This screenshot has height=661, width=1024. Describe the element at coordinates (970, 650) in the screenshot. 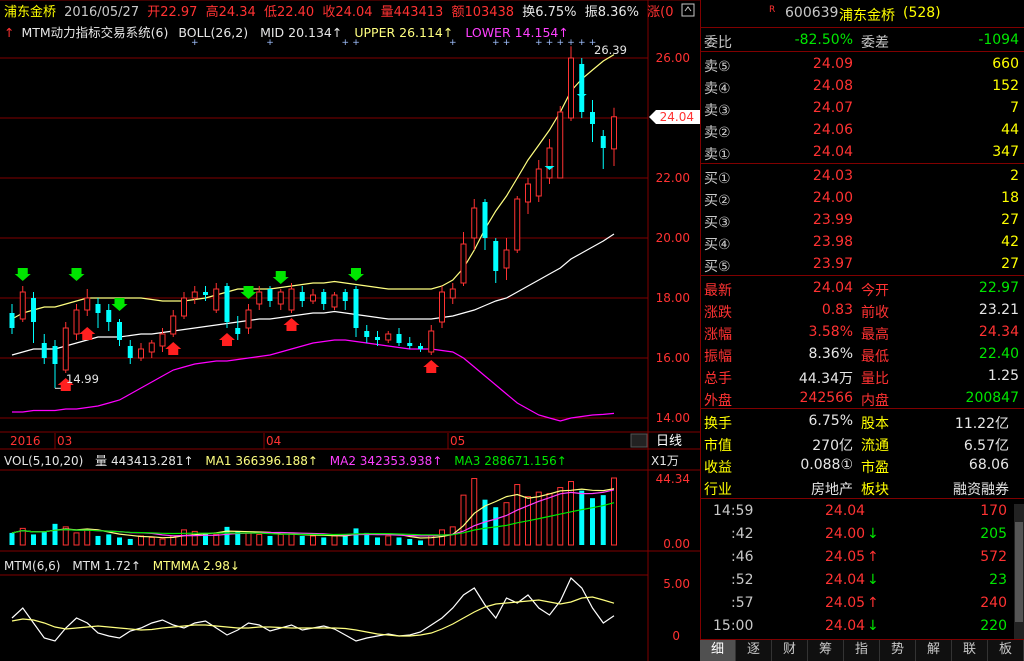

I see `panel-tab: 联` at that location.